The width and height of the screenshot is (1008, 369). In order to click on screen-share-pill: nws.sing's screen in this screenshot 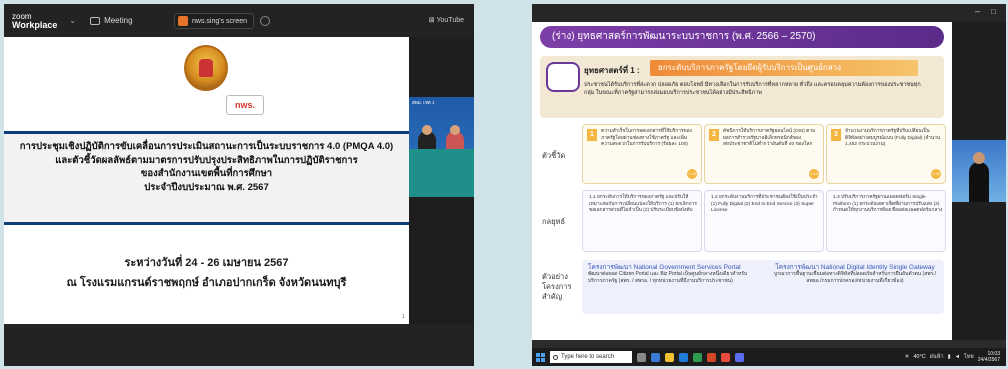, I will do `click(214, 21)`.